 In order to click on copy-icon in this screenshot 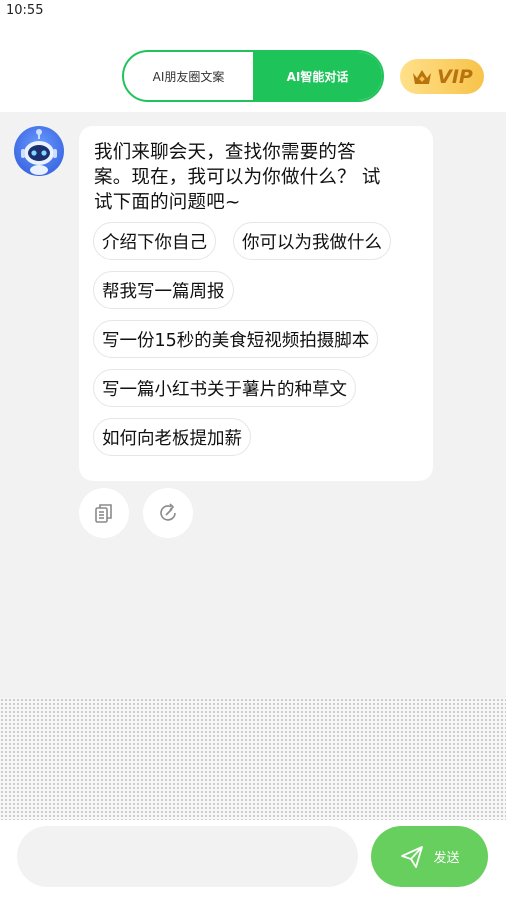, I will do `click(103, 513)`.